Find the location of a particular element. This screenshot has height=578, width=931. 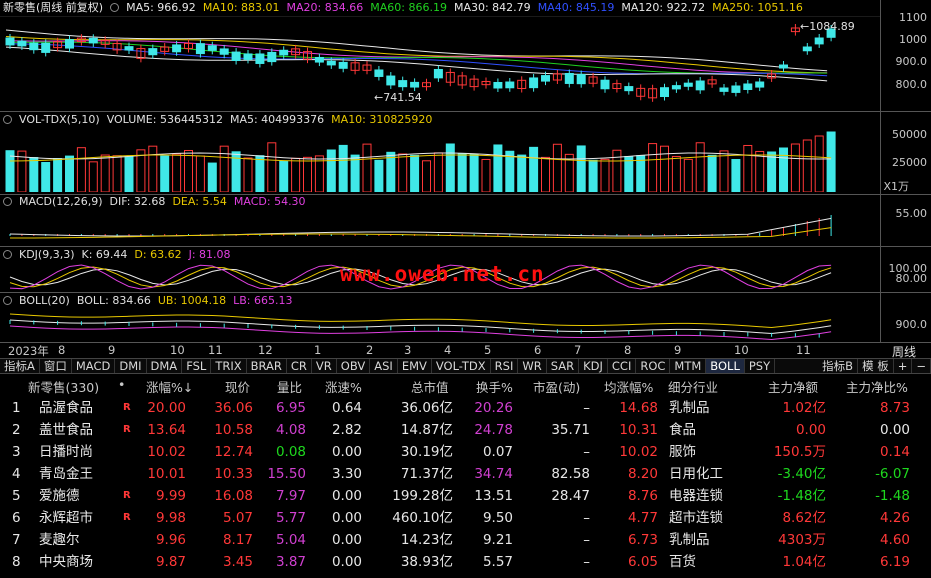

tab-right-模 板: 模 板 is located at coordinates (876, 366).